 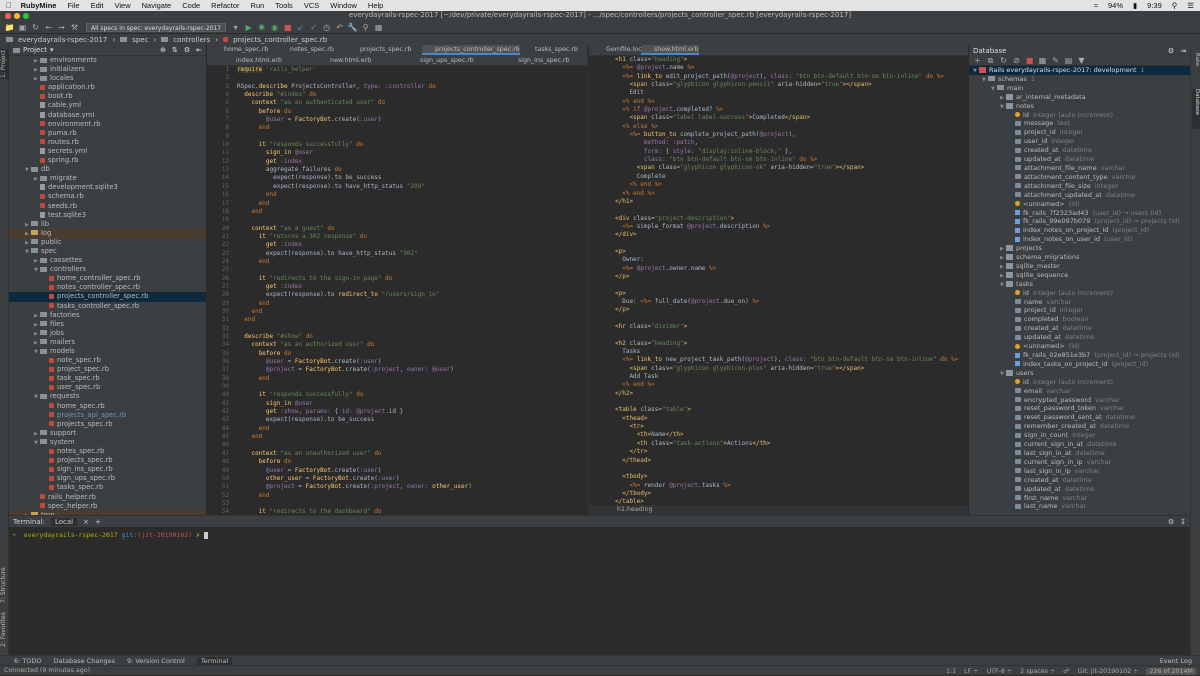 What do you see at coordinates (107, 369) in the screenshot?
I see `tree-file: project_spec.rb` at bounding box center [107, 369].